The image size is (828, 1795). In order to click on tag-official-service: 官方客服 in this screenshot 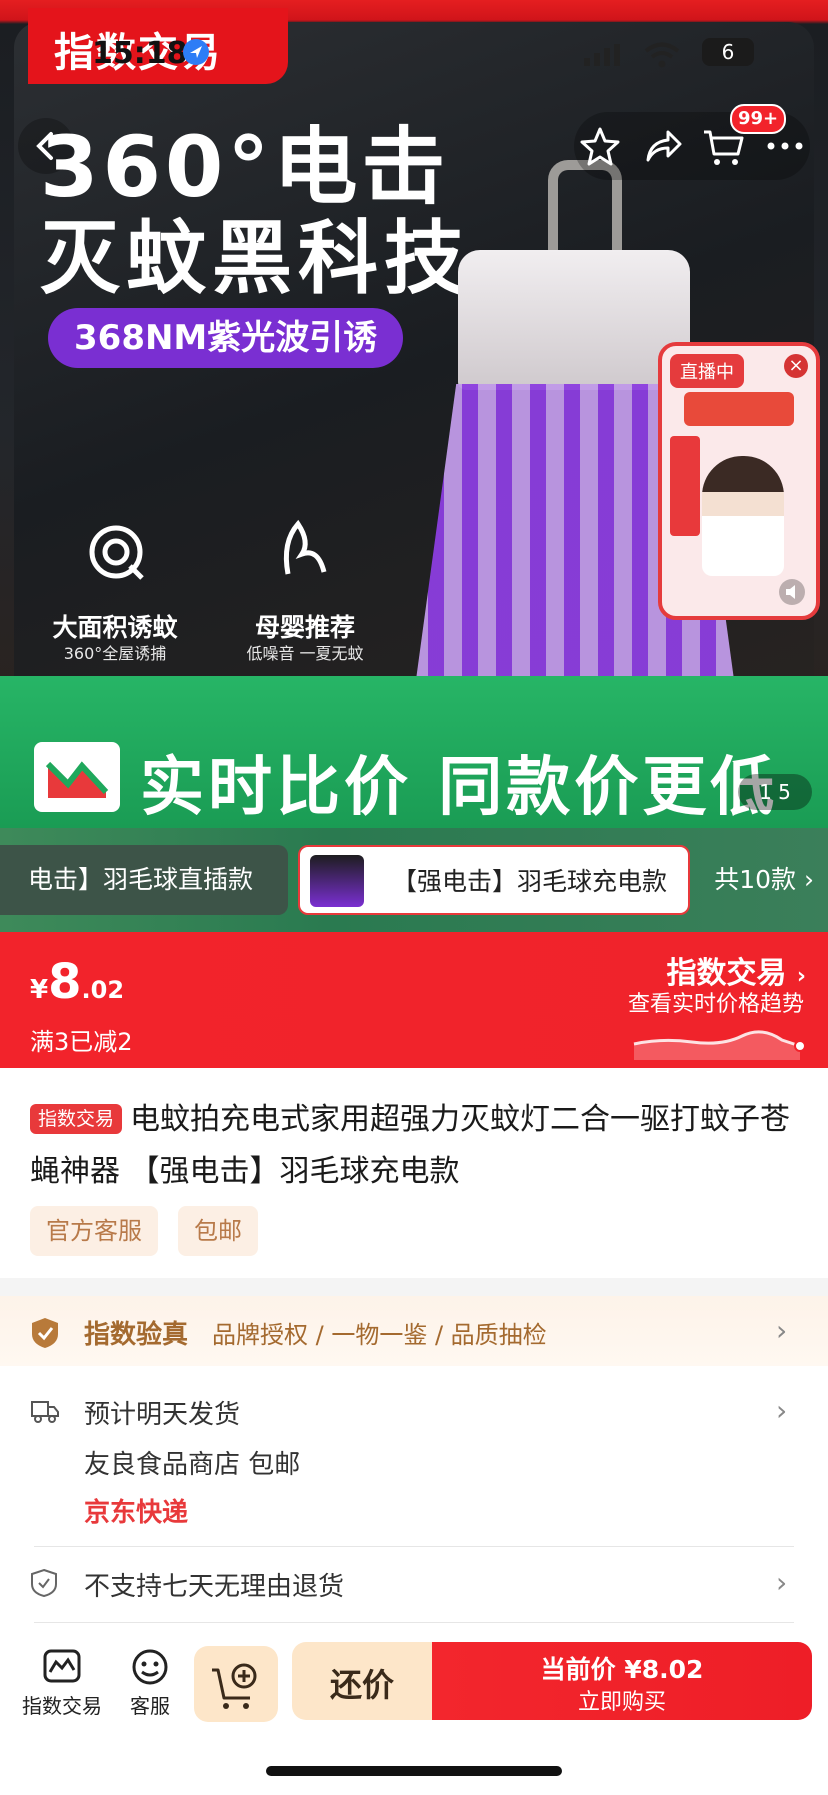, I will do `click(94, 1231)`.